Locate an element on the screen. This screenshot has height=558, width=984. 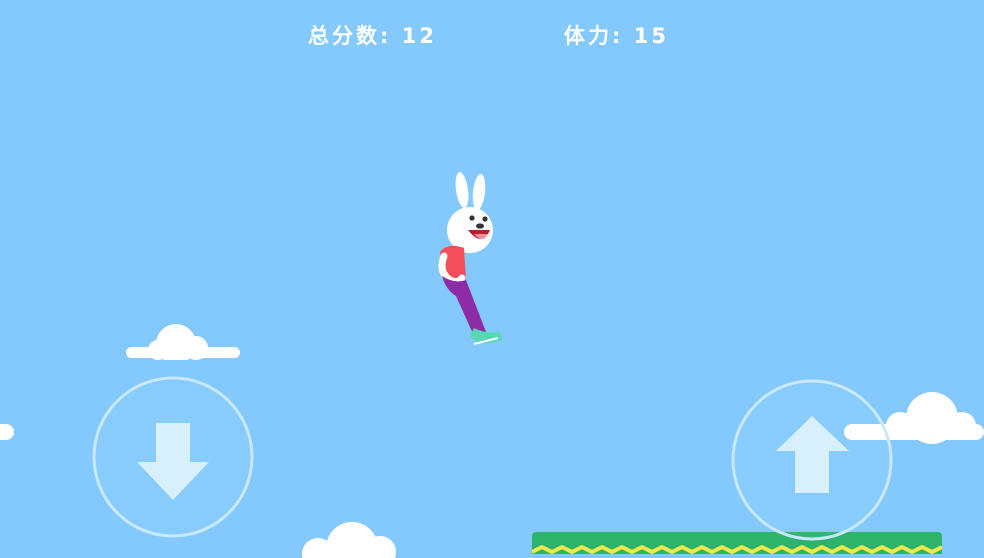
arrow-up-icon is located at coordinates (812, 460).